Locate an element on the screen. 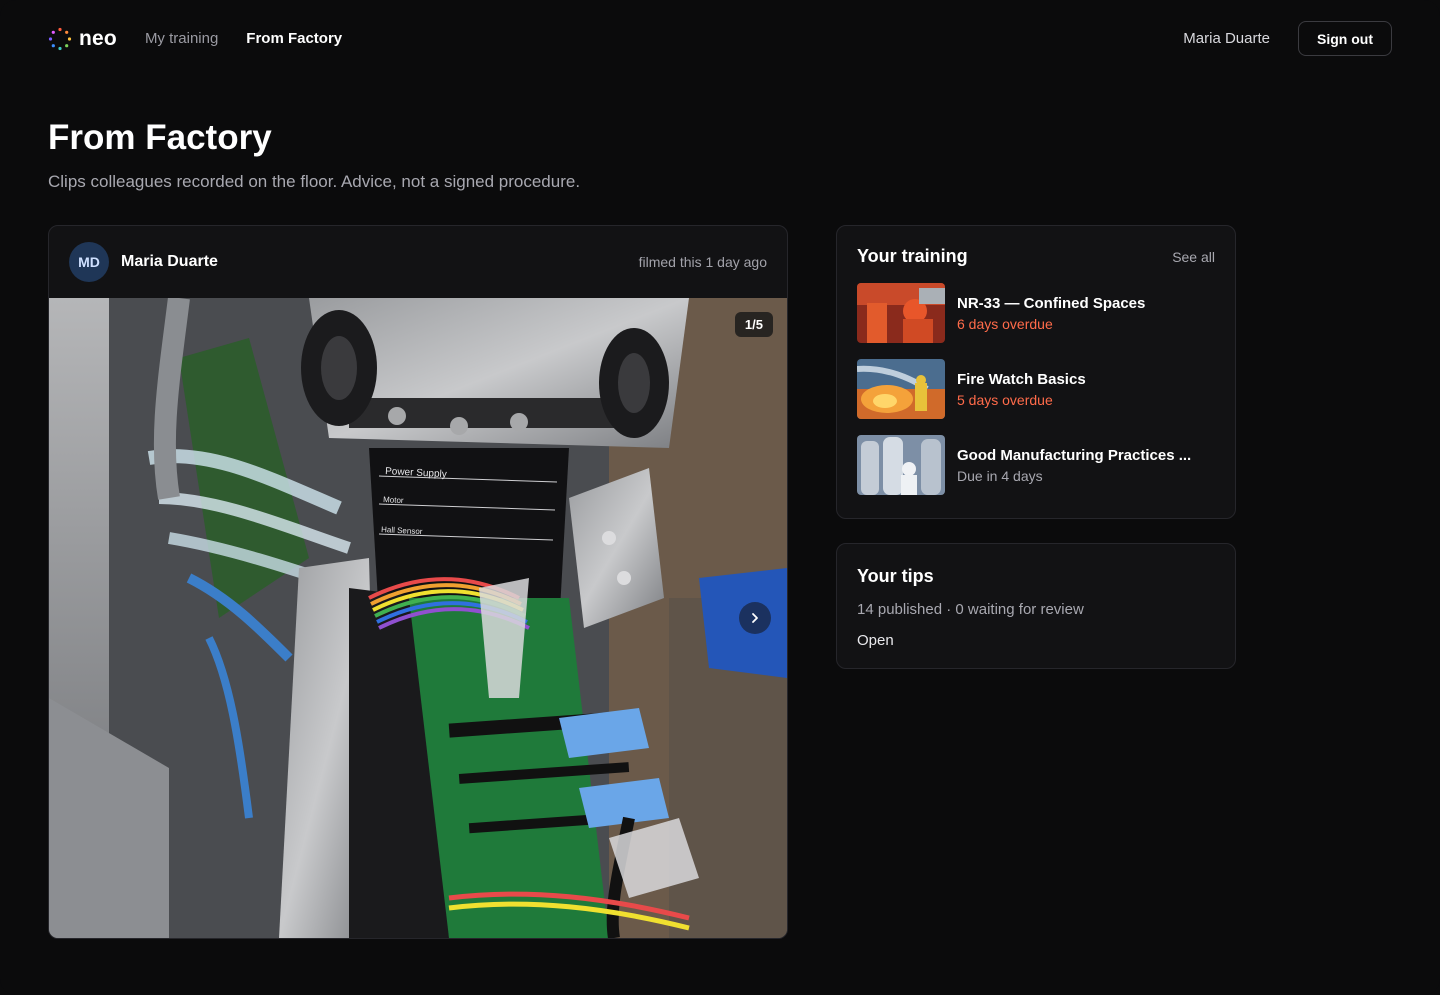 This screenshot has width=1440, height=995. manufacturing-photo is located at coordinates (901, 465).